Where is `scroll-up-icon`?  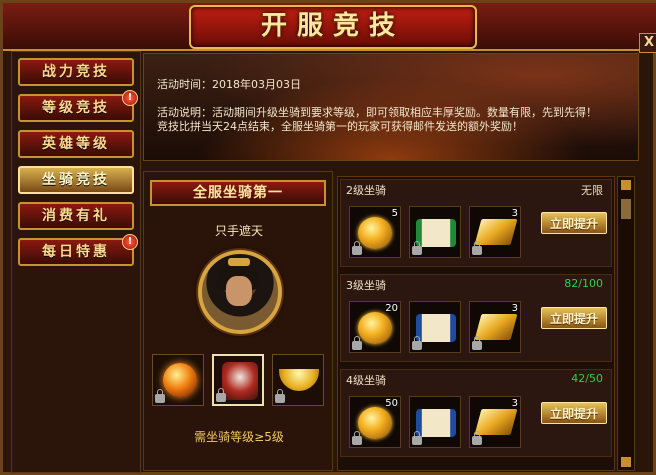 scroll-up-icon is located at coordinates (626, 185).